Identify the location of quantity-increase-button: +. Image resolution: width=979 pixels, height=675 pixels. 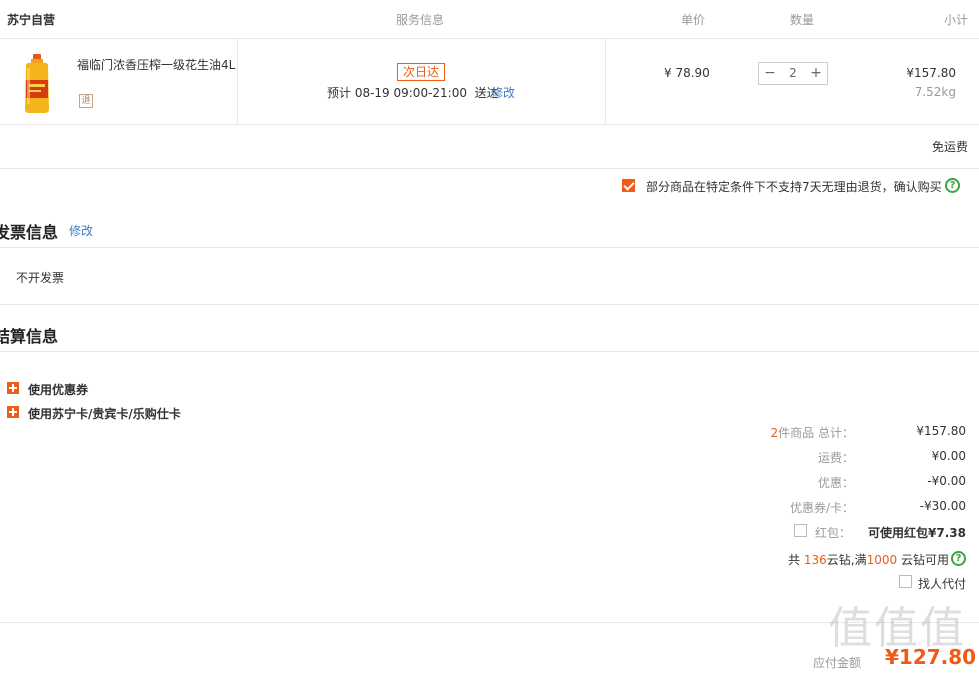
(816, 73).